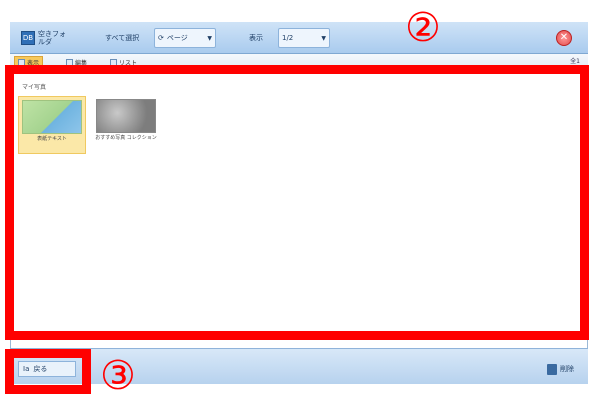 The height and width of the screenshot is (398, 598). What do you see at coordinates (299, 62) in the screenshot?
I see `sub-toolbar: 表示 編集 リスト 全1` at bounding box center [299, 62].